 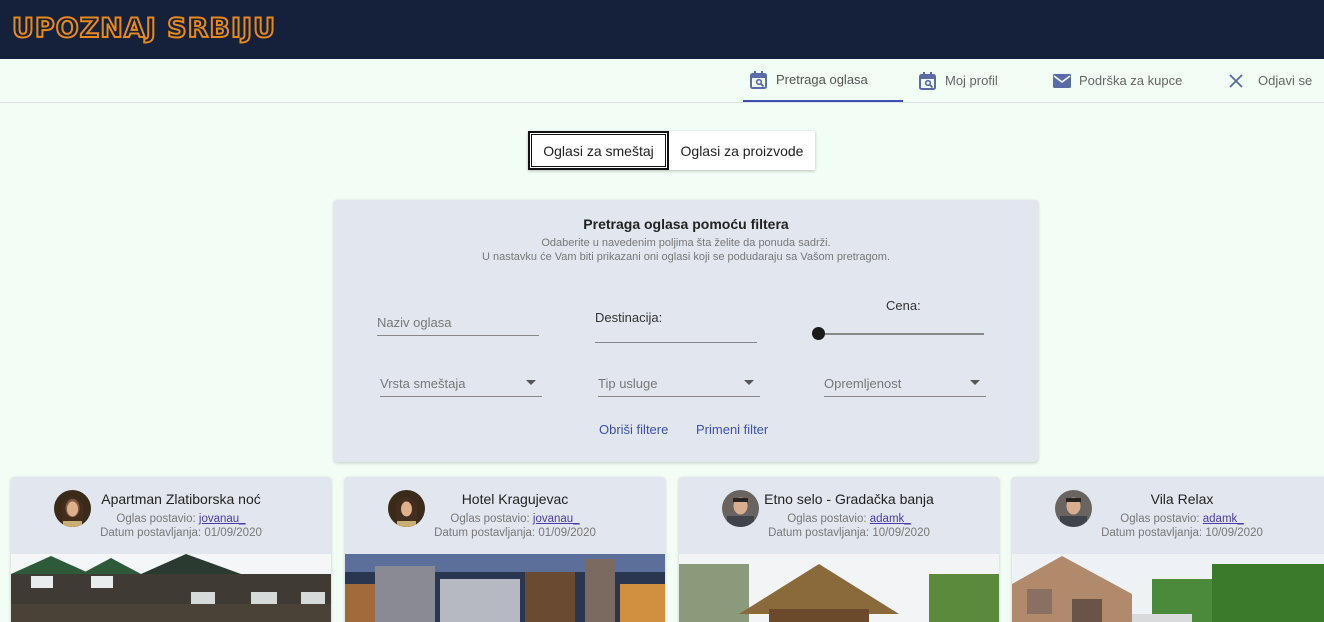 I want to click on nav-item-label: Podrška za kupce, so click(x=1131, y=80).